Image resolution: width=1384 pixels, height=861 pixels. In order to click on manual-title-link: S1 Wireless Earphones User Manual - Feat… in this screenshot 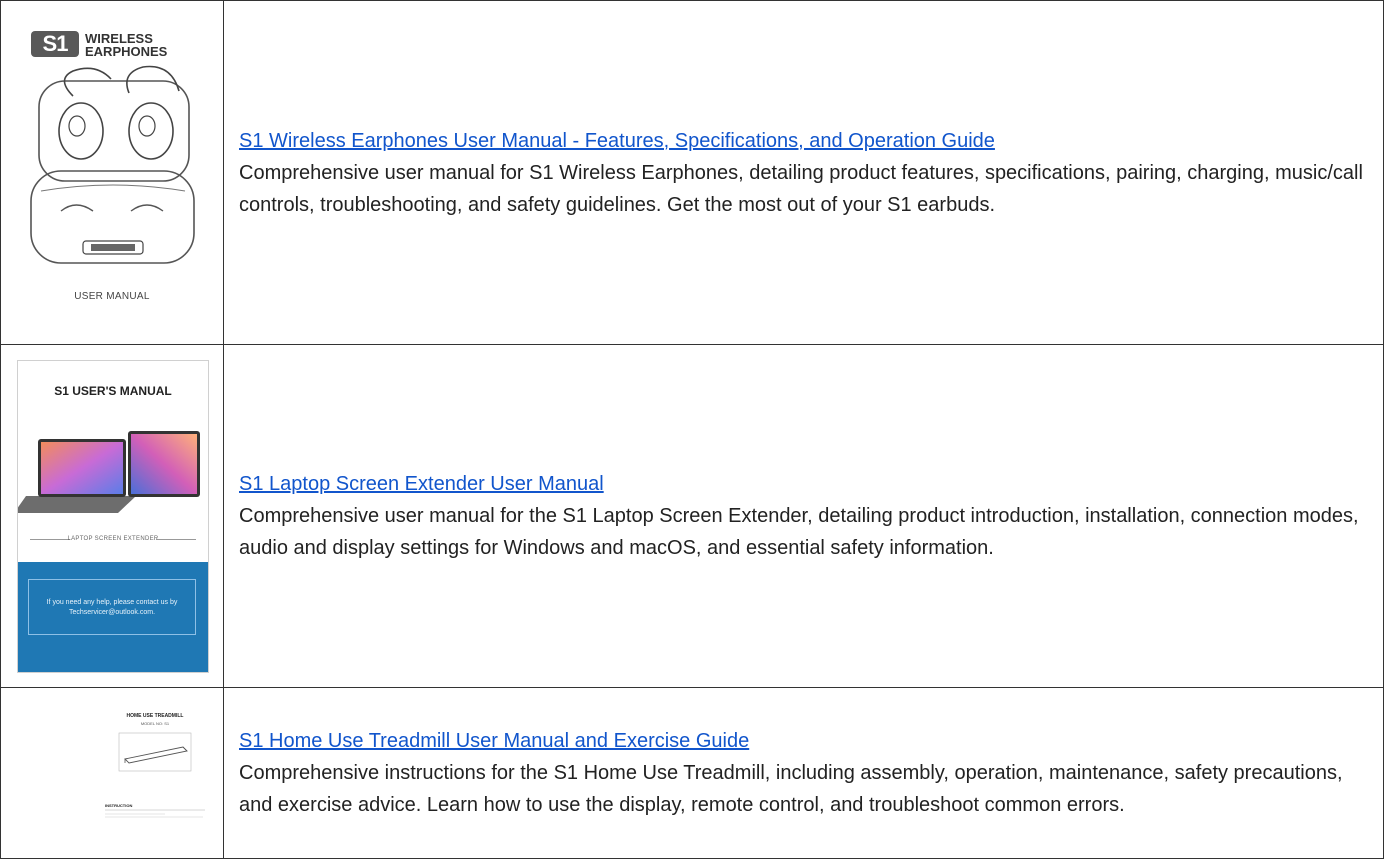, I will do `click(617, 141)`.